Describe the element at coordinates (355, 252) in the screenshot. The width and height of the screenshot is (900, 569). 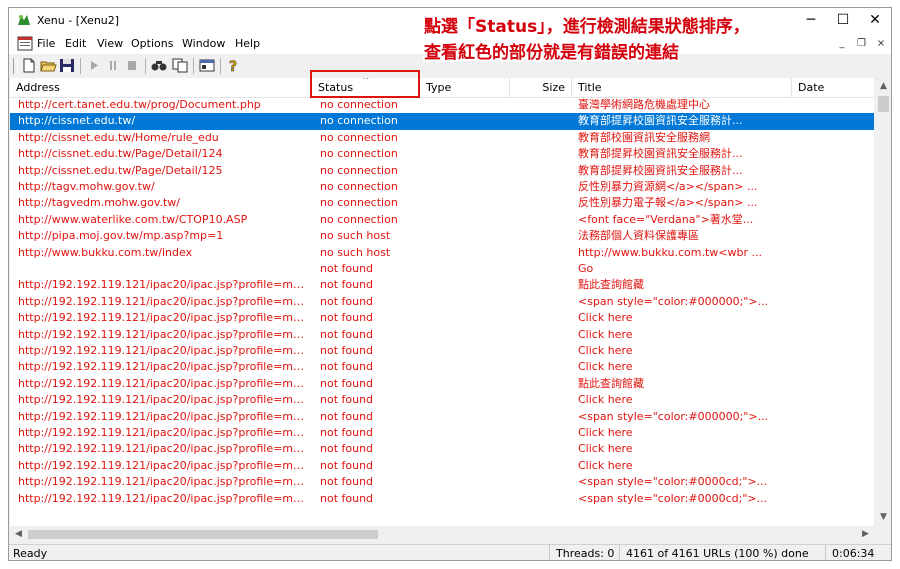
I see `cell-status: no such host` at that location.